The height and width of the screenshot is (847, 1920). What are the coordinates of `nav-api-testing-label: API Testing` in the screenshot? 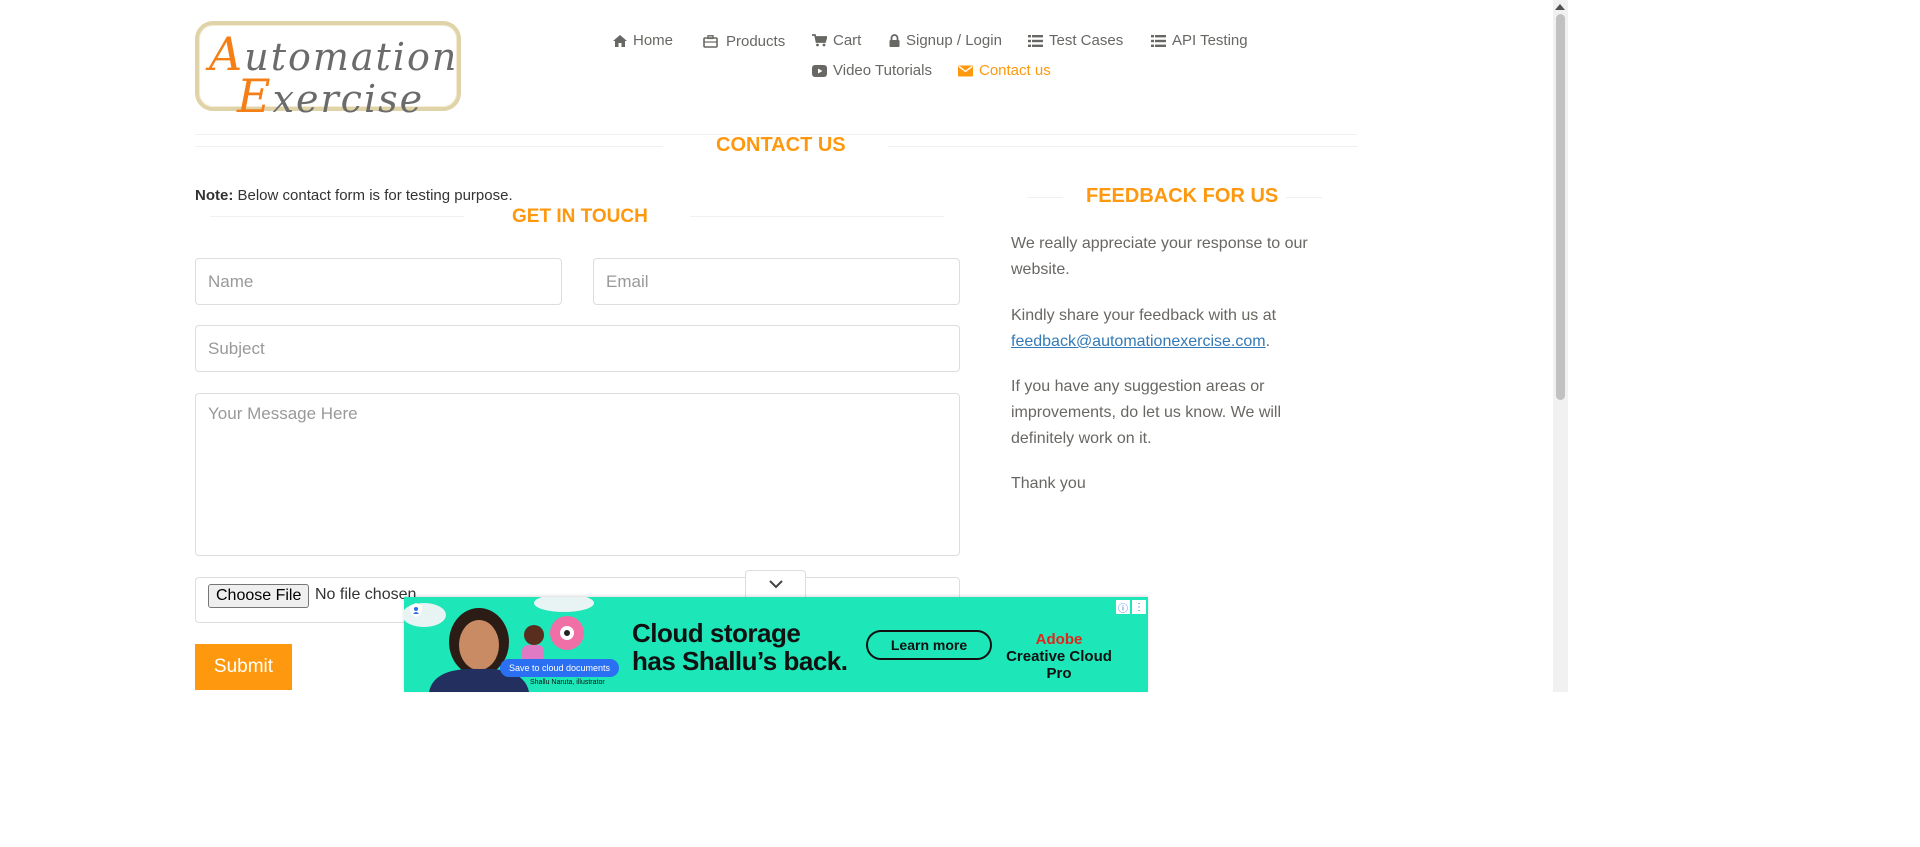 It's located at (1210, 40).